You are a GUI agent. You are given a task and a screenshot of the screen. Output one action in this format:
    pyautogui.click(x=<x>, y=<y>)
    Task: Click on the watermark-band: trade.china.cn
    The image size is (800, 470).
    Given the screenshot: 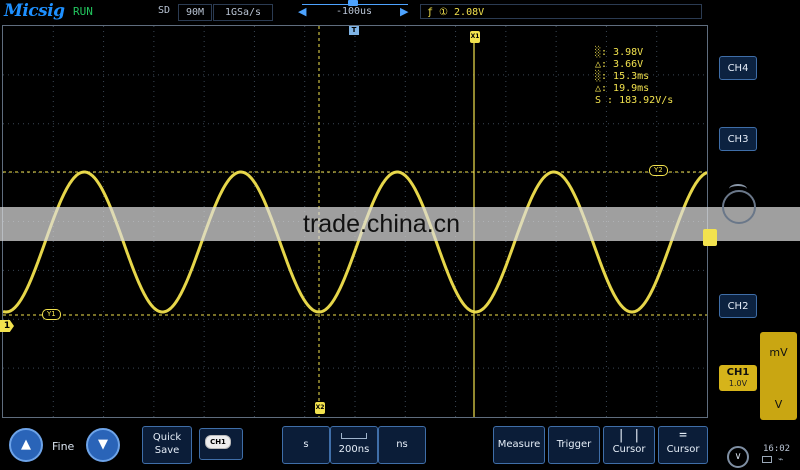 What is the action you would take?
    pyautogui.click(x=400, y=224)
    